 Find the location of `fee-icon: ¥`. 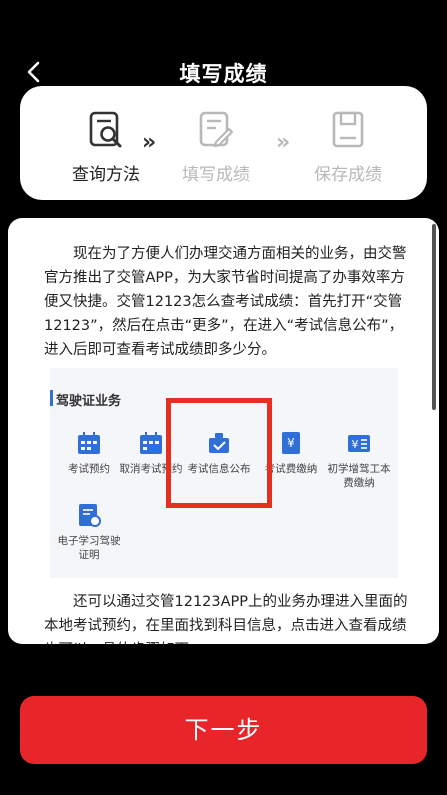

fee-icon: ¥ is located at coordinates (359, 443).